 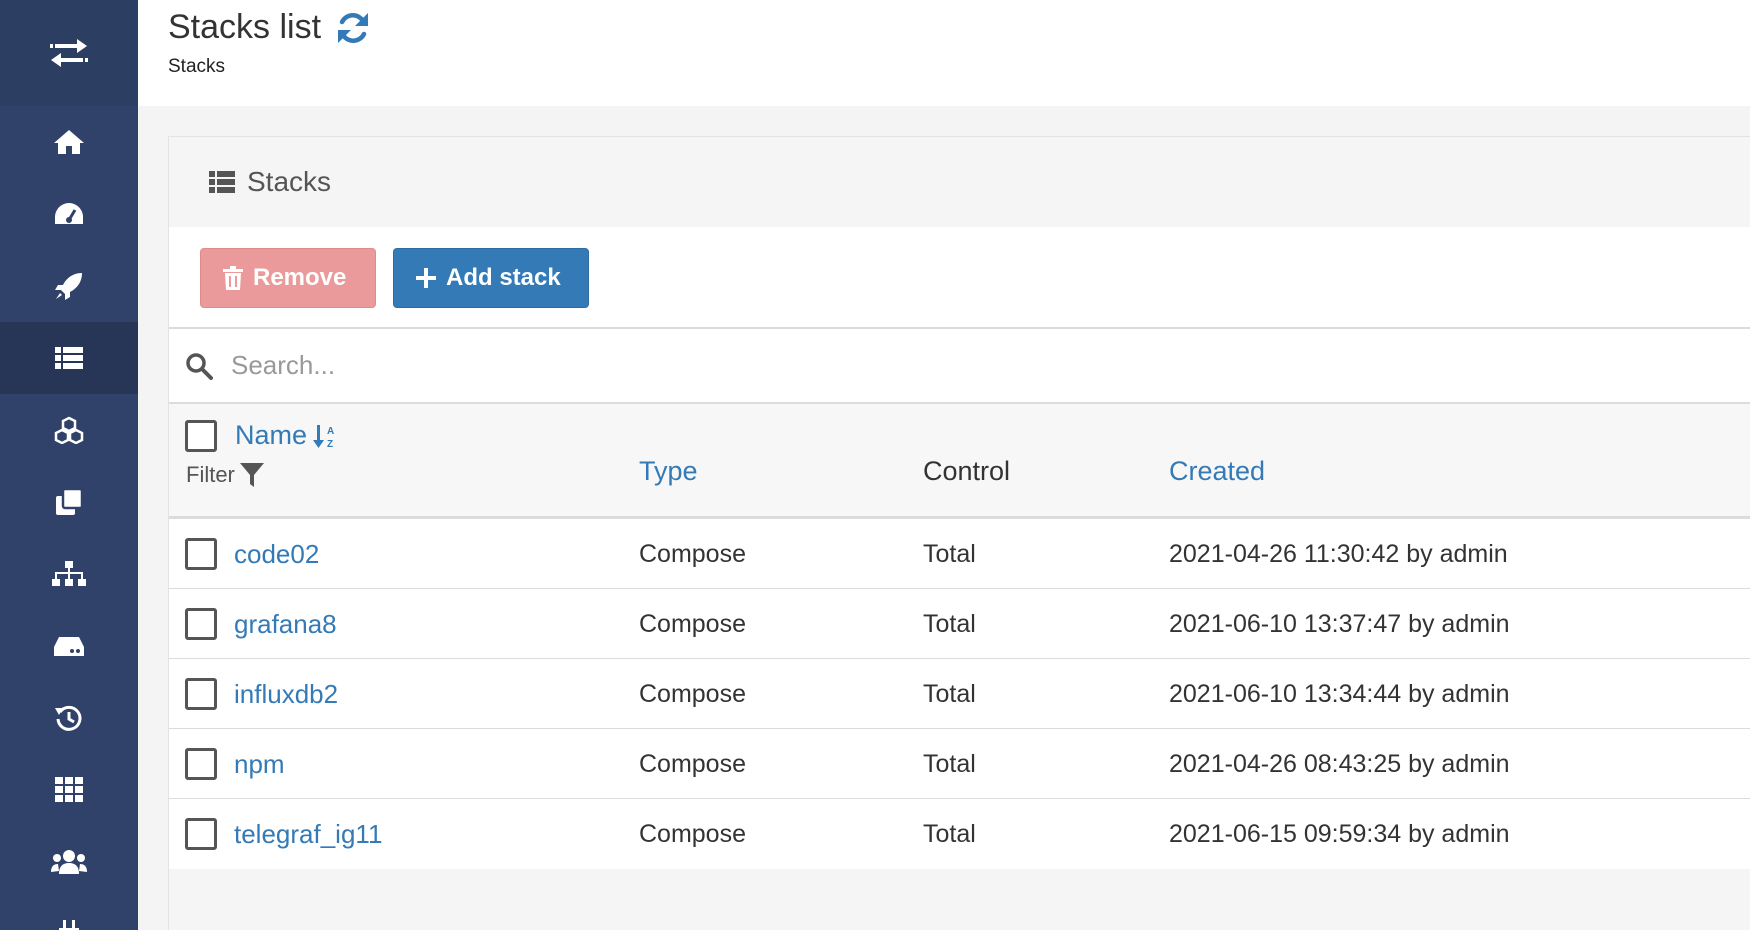 I want to click on plug-icon, so click(x=69, y=925).